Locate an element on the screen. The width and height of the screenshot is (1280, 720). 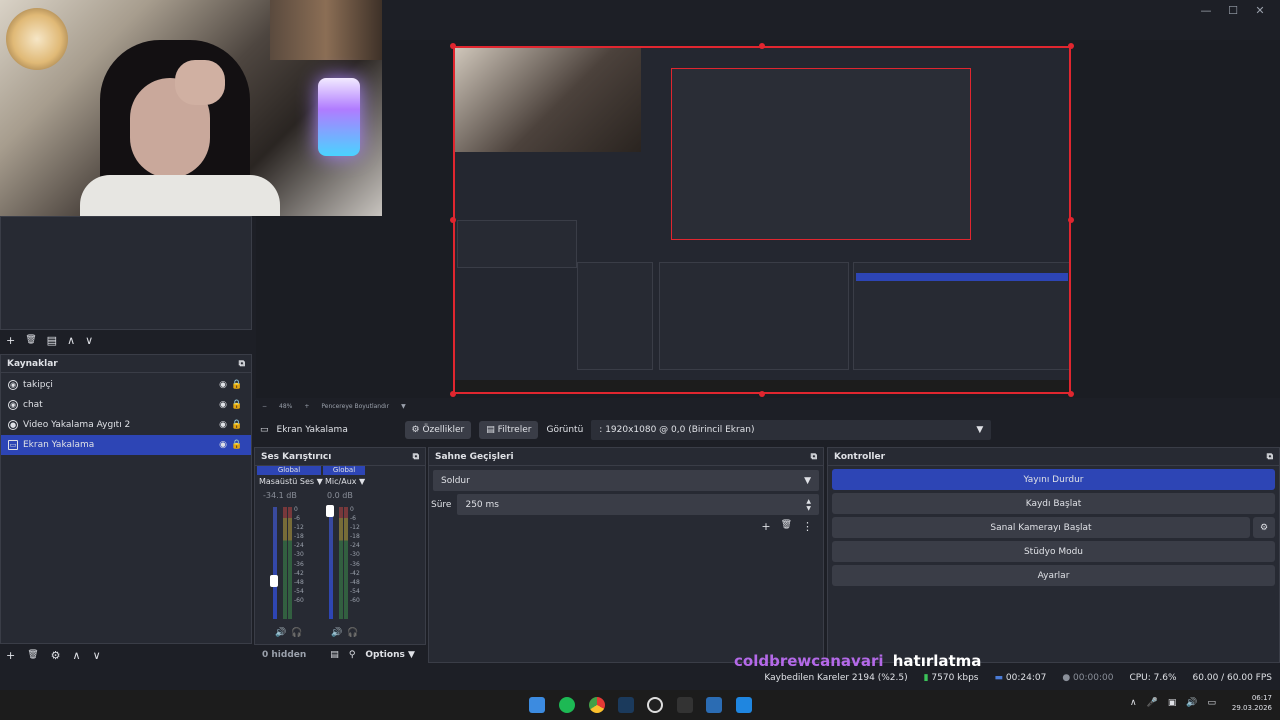
steam-icon is located at coordinates (626, 705).